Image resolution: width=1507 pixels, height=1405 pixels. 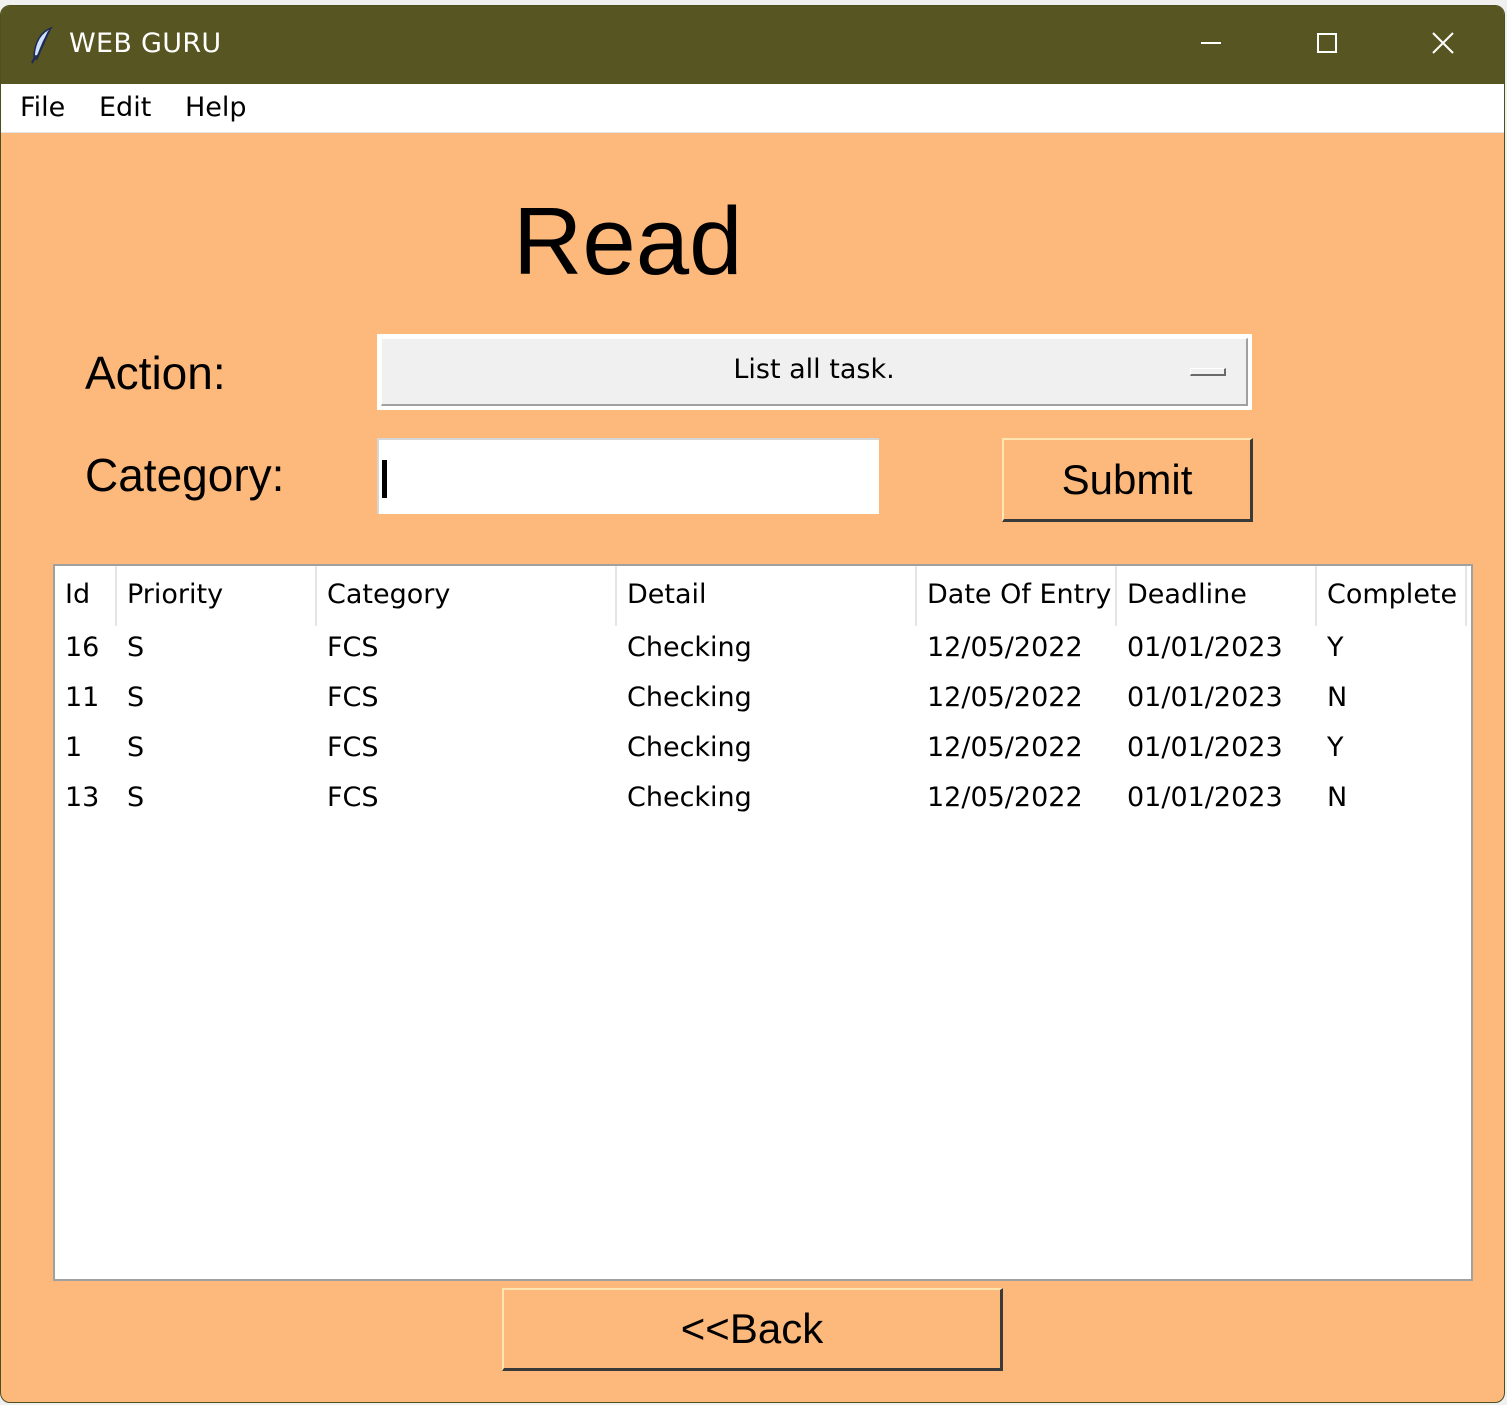 What do you see at coordinates (82, 697) in the screenshot?
I see `cell-id: 11` at bounding box center [82, 697].